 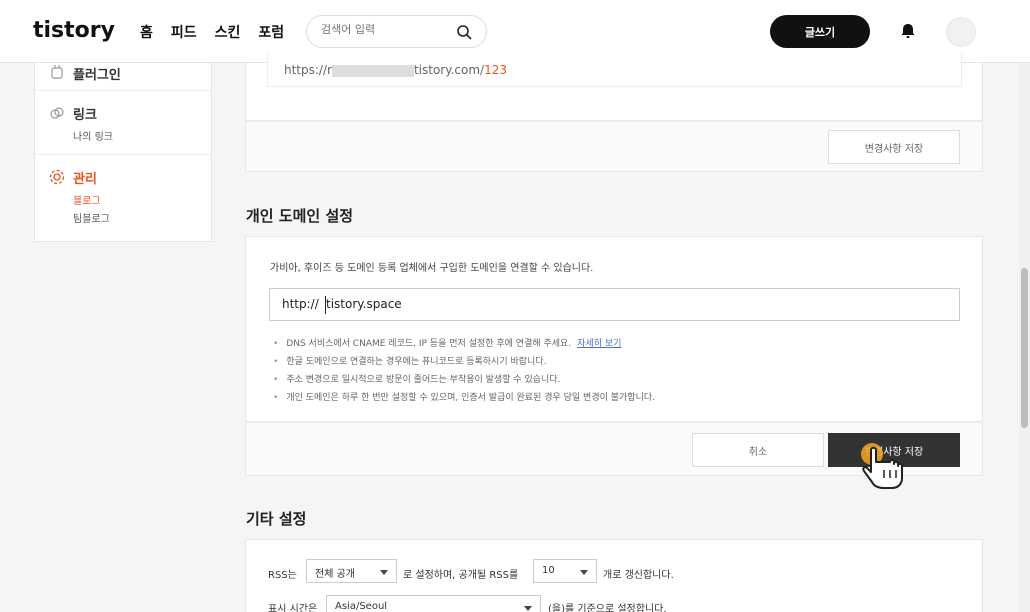 What do you see at coordinates (433, 603) in the screenshot?
I see `timezone-select: Asia/Seoul` at bounding box center [433, 603].